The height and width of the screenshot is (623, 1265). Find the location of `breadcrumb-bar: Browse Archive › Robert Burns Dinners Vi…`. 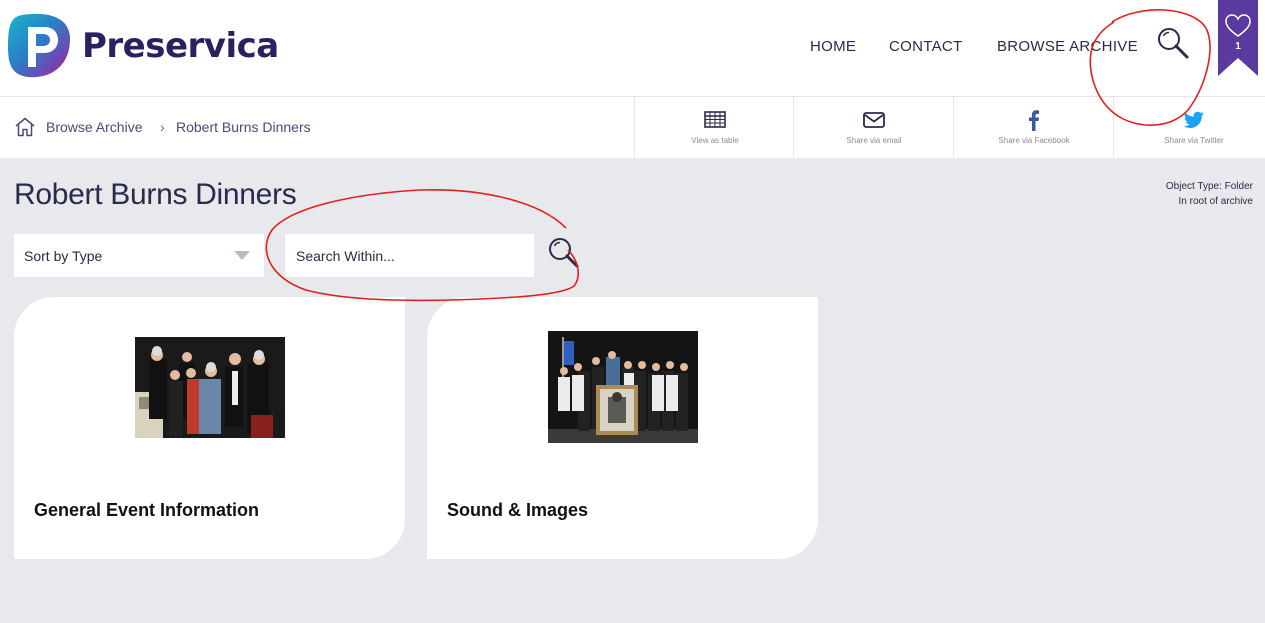

breadcrumb-bar: Browse Archive › Robert Burns Dinners Vi… is located at coordinates (632, 127).